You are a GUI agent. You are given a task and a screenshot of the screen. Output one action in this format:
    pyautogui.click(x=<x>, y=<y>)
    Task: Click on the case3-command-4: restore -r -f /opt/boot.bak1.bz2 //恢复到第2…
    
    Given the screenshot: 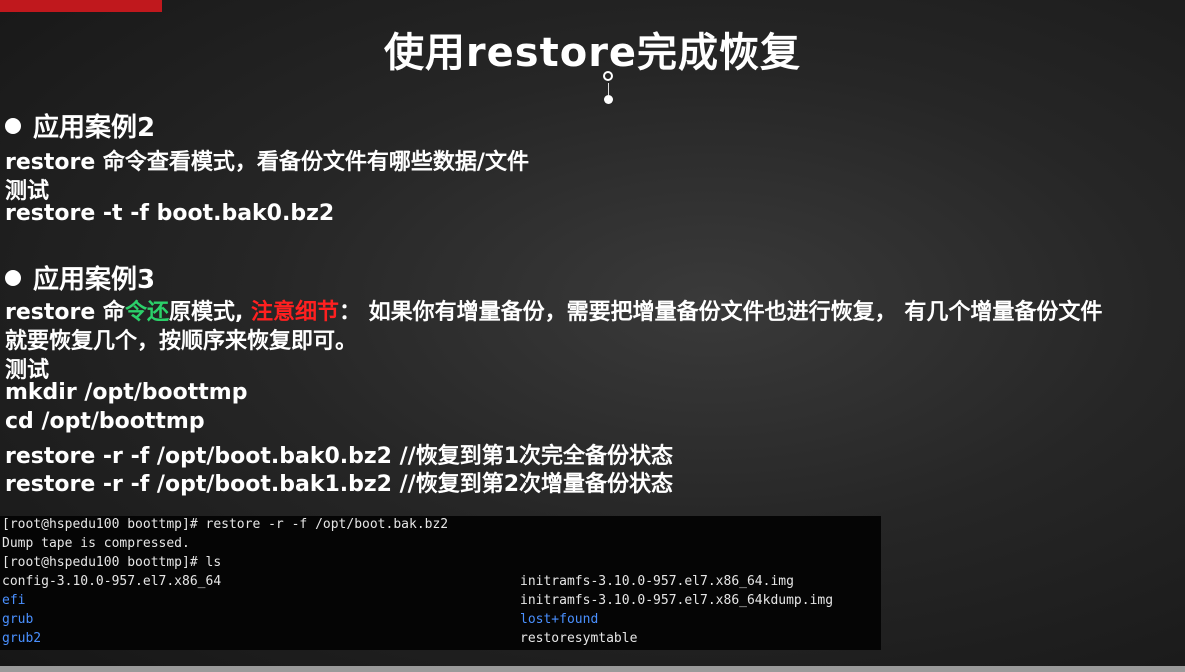 What is the action you would take?
    pyautogui.click(x=339, y=484)
    